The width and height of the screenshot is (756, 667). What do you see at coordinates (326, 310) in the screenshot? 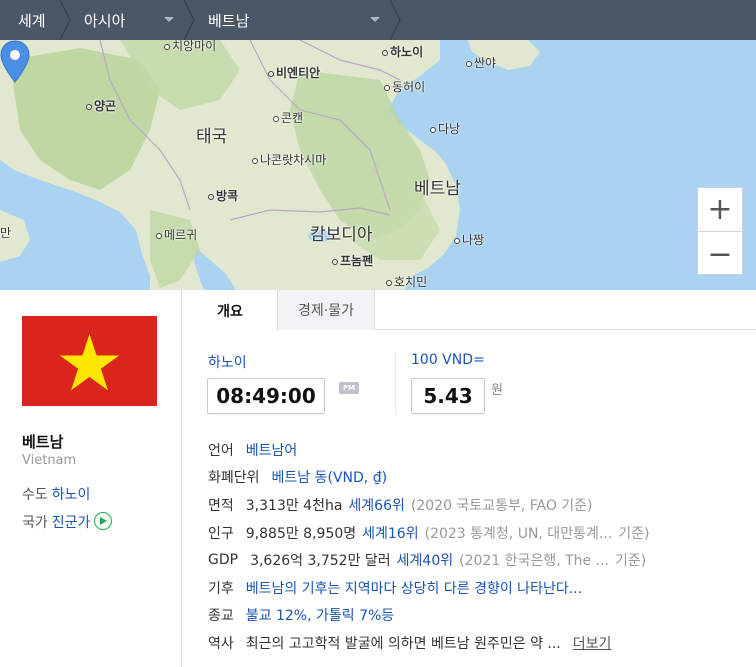
I see `tab-economy: 경제·물가` at bounding box center [326, 310].